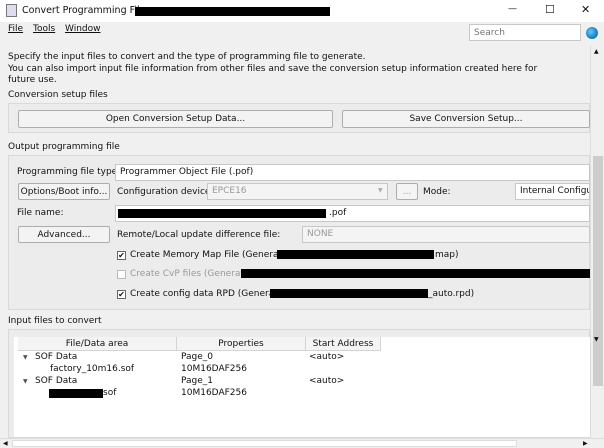 This screenshot has width=604, height=448. I want to click on row-prop: Page_1, so click(197, 381).